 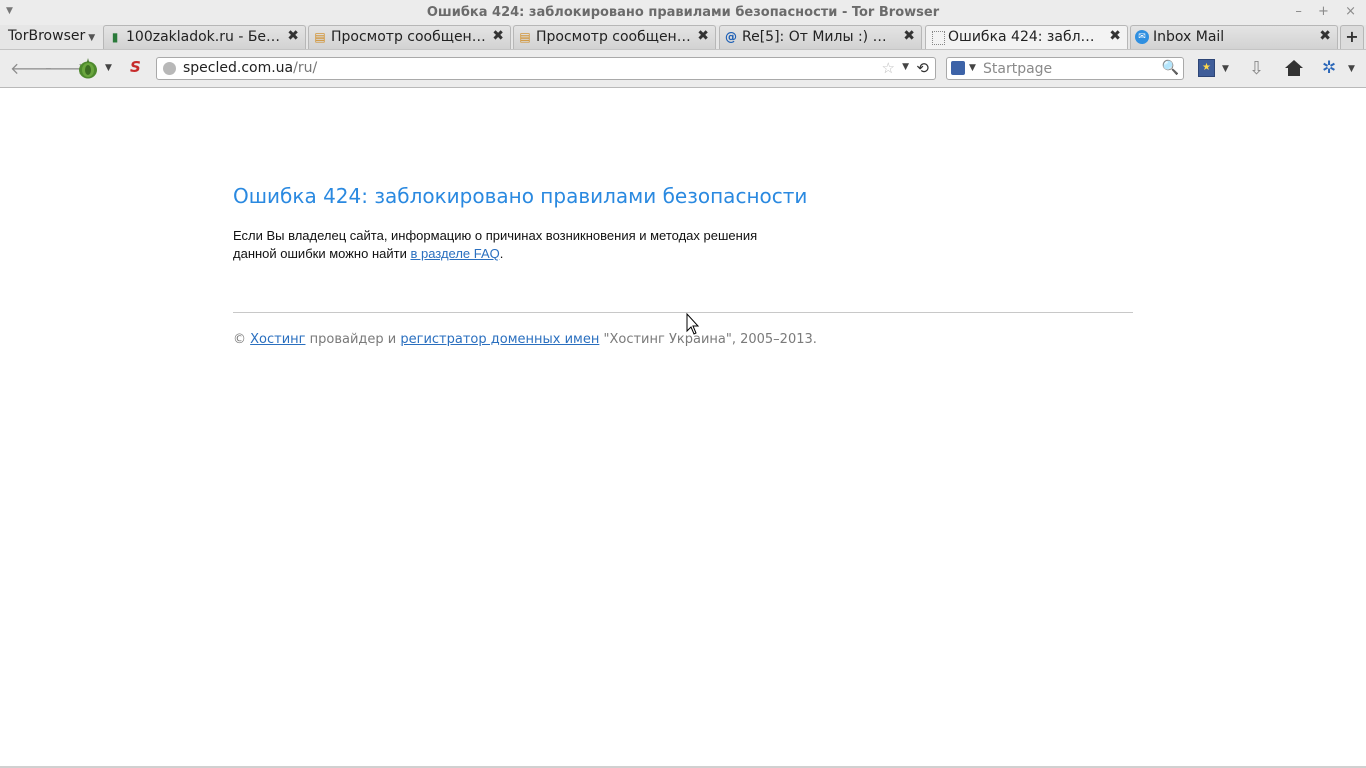 I want to click on tab-error-424: Ошибка 424: заблокировано ✖, so click(x=1026, y=37).